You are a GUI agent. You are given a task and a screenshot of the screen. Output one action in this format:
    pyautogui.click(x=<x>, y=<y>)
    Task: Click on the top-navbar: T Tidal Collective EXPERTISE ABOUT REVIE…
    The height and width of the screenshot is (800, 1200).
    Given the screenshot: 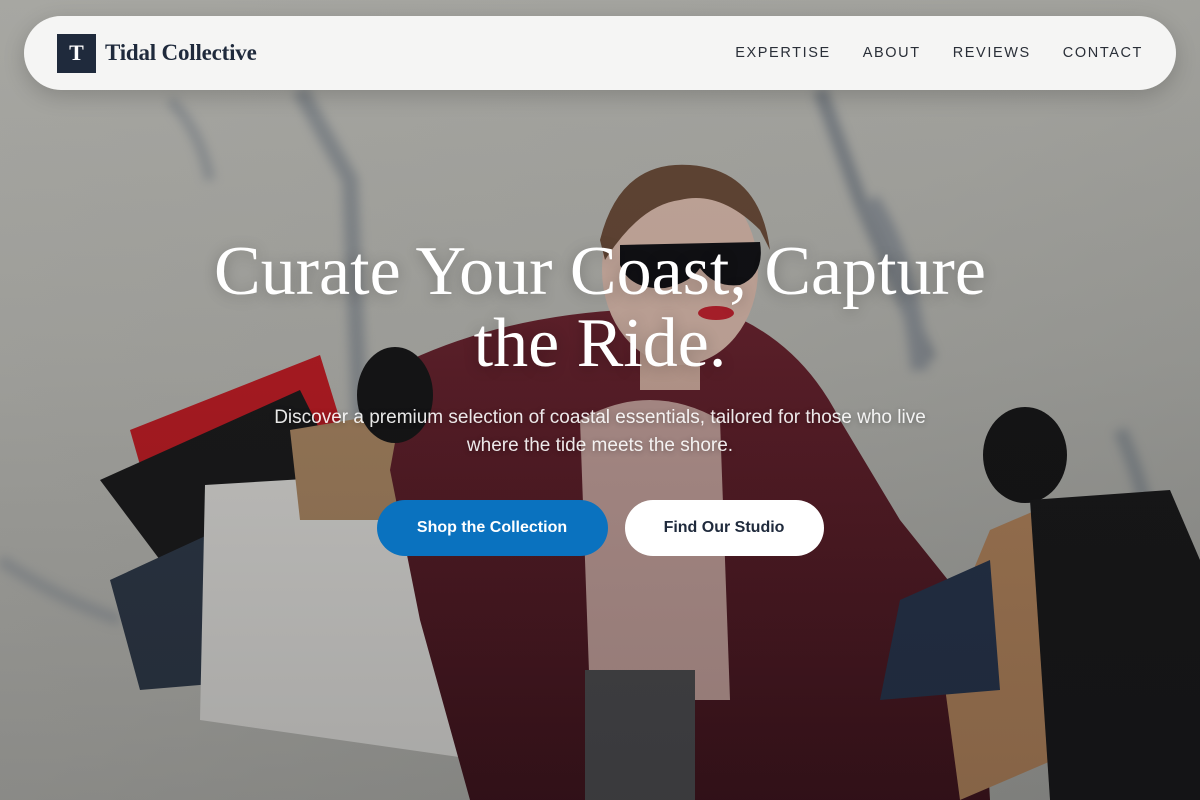 What is the action you would take?
    pyautogui.click(x=600, y=53)
    